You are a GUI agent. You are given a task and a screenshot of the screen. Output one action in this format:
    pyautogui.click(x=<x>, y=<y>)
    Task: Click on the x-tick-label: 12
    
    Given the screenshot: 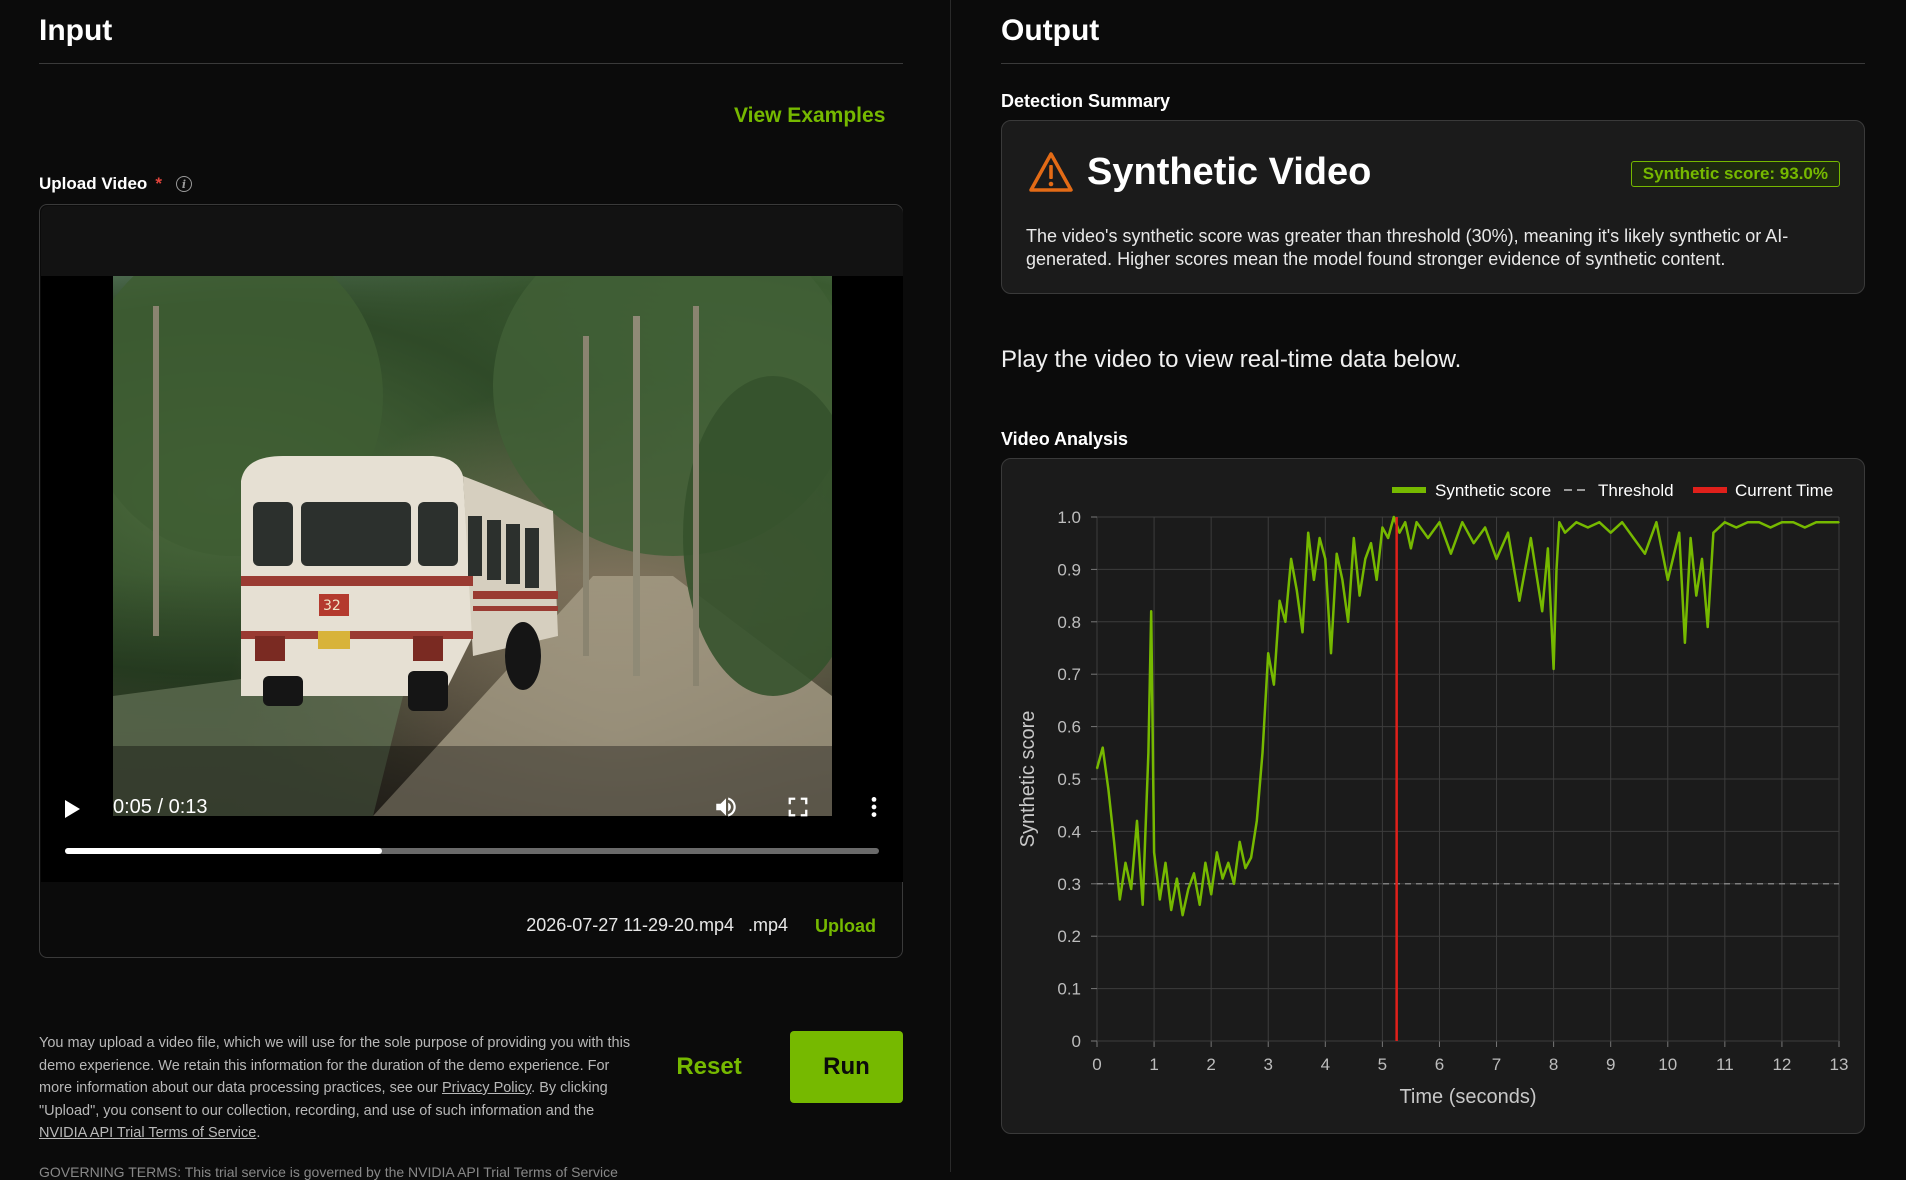 What is the action you would take?
    pyautogui.click(x=1781, y=1064)
    